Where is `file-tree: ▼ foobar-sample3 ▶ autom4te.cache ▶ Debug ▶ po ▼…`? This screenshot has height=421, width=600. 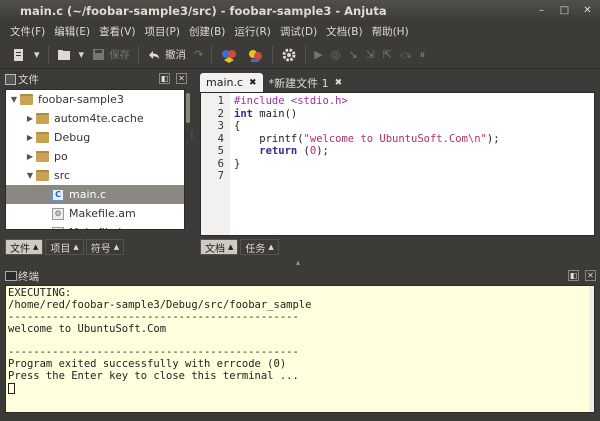 file-tree: ▼ foobar-sample3 ▶ autom4te.cache ▶ Debug ▶ po ▼… is located at coordinates (95, 159).